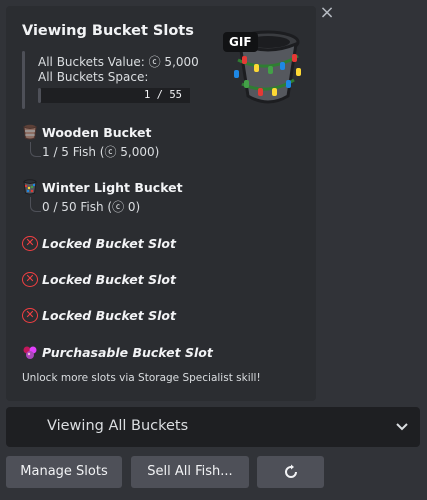 This screenshot has height=500, width=427. I want to click on locked-slot-1: ✕ Locked Bucket Slot, so click(99, 243).